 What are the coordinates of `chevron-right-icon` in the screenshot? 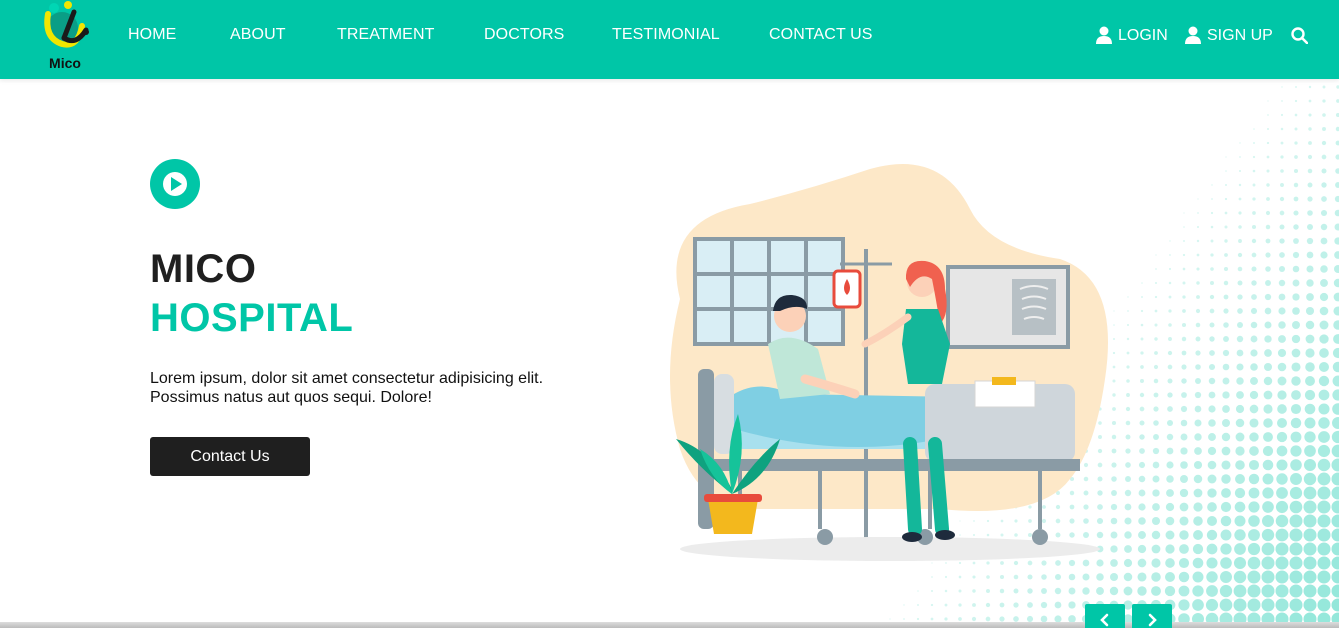 It's located at (1152, 620).